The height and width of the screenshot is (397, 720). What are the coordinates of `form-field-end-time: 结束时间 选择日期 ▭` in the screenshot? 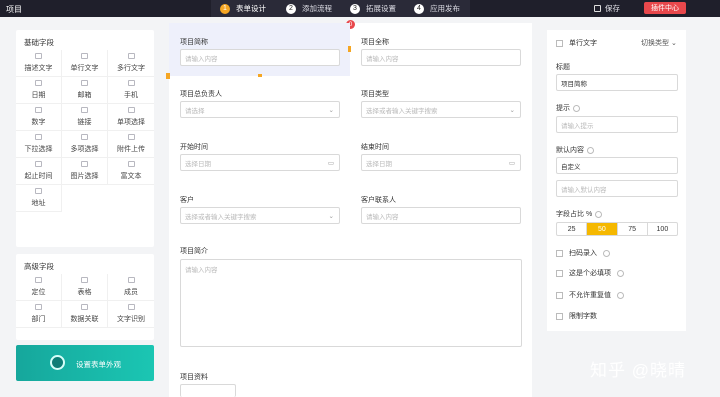 It's located at (441, 155).